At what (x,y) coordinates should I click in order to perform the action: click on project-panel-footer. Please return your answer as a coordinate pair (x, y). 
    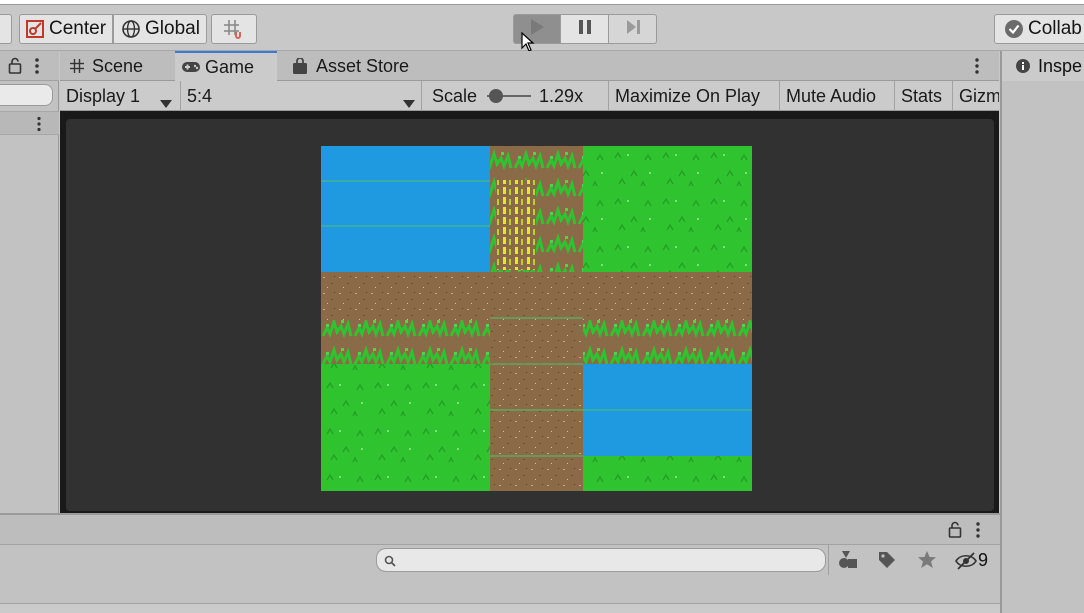
    Looking at the image, I should click on (500, 608).